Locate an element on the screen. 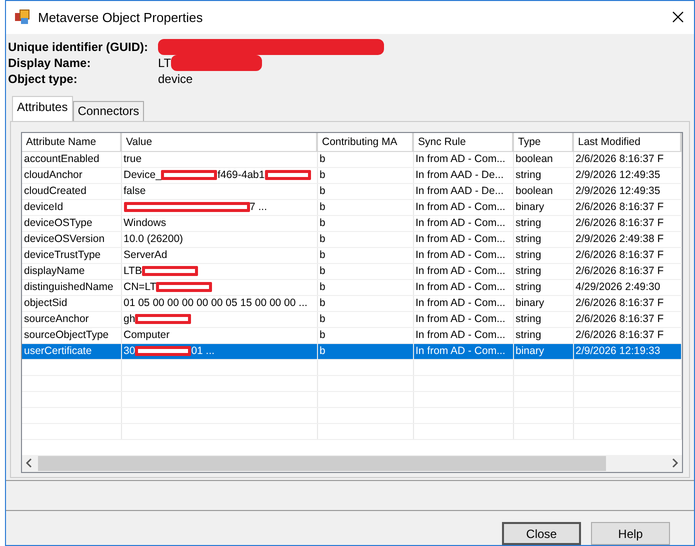 This screenshot has width=695, height=546. value-text: LT is located at coordinates (165, 63).